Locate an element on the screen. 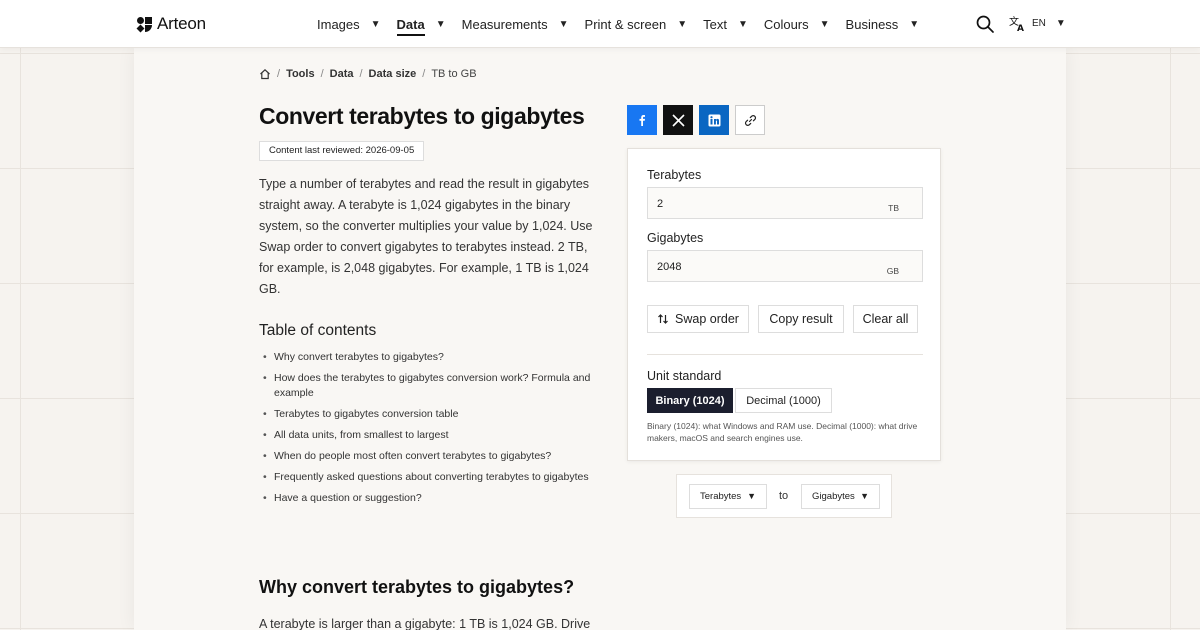  linkedin-icon is located at coordinates (714, 120).